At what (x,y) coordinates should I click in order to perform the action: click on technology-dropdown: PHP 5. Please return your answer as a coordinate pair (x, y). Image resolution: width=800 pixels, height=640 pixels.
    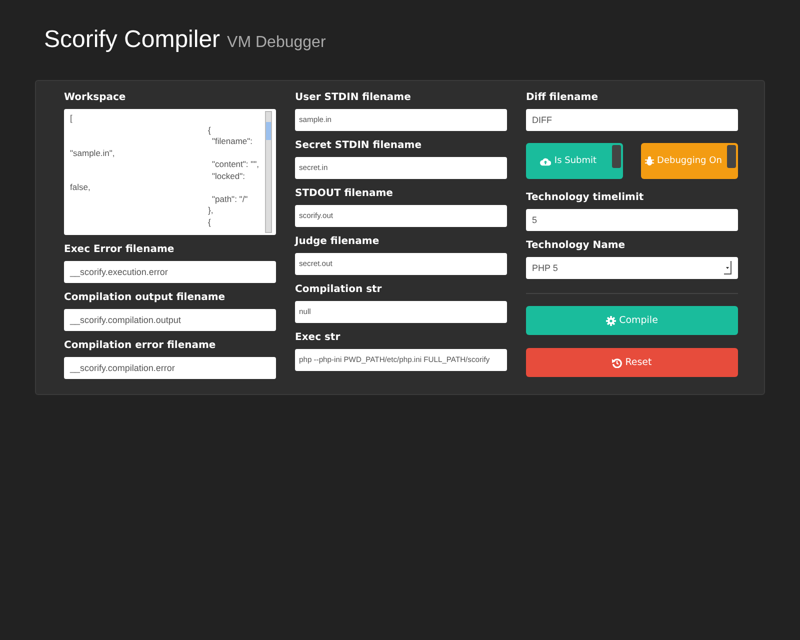
    Looking at the image, I should click on (632, 268).